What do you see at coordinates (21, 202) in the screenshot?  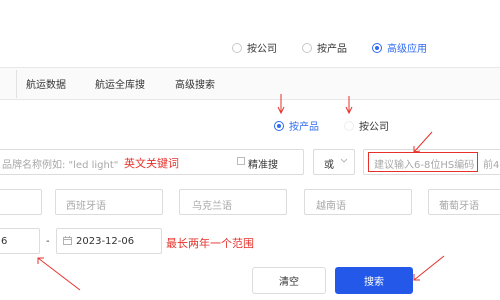 I see `language-input` at bounding box center [21, 202].